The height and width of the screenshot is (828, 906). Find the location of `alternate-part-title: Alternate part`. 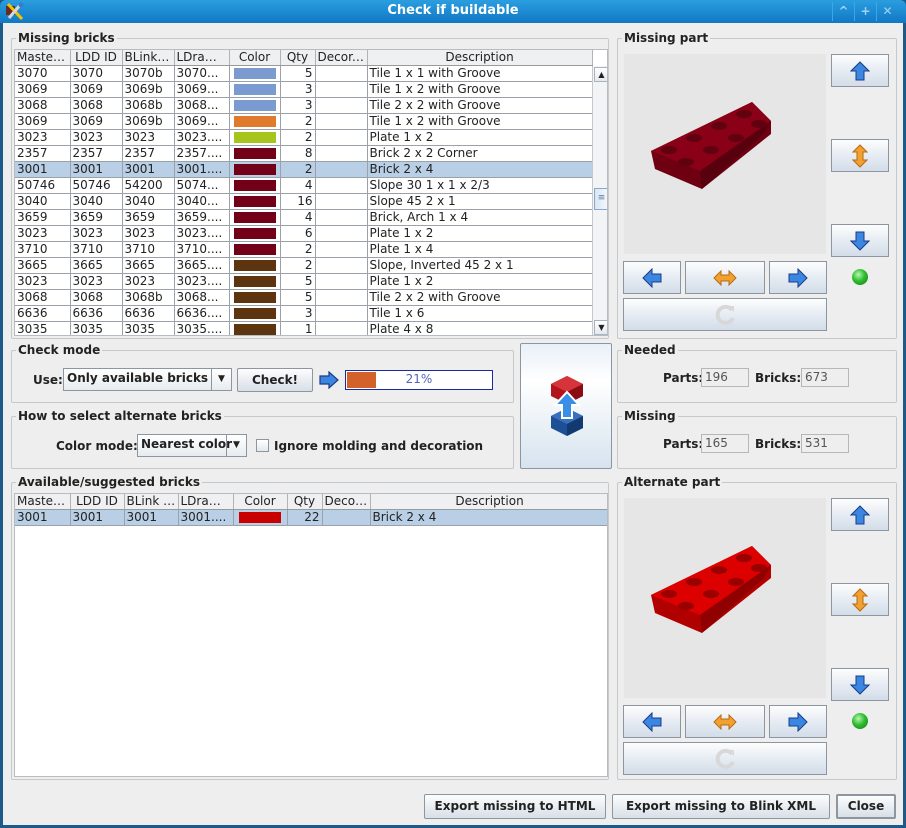

alternate-part-title: Alternate part is located at coordinates (672, 482).